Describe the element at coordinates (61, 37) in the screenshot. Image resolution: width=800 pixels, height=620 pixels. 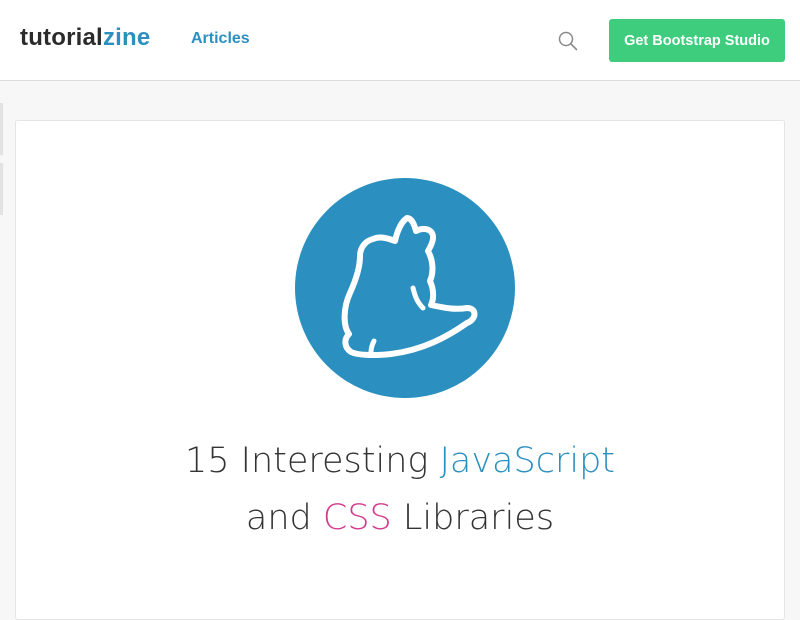
I see `brand-main-text: tutorial` at that location.